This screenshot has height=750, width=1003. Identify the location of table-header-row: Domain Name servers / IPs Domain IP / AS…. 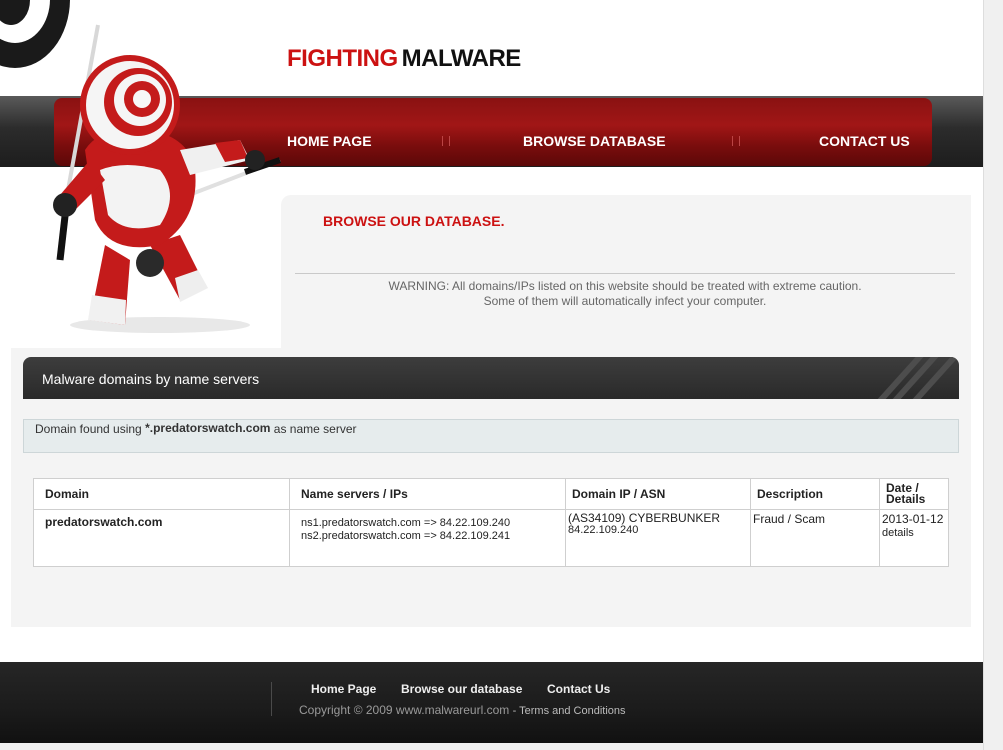
(491, 494).